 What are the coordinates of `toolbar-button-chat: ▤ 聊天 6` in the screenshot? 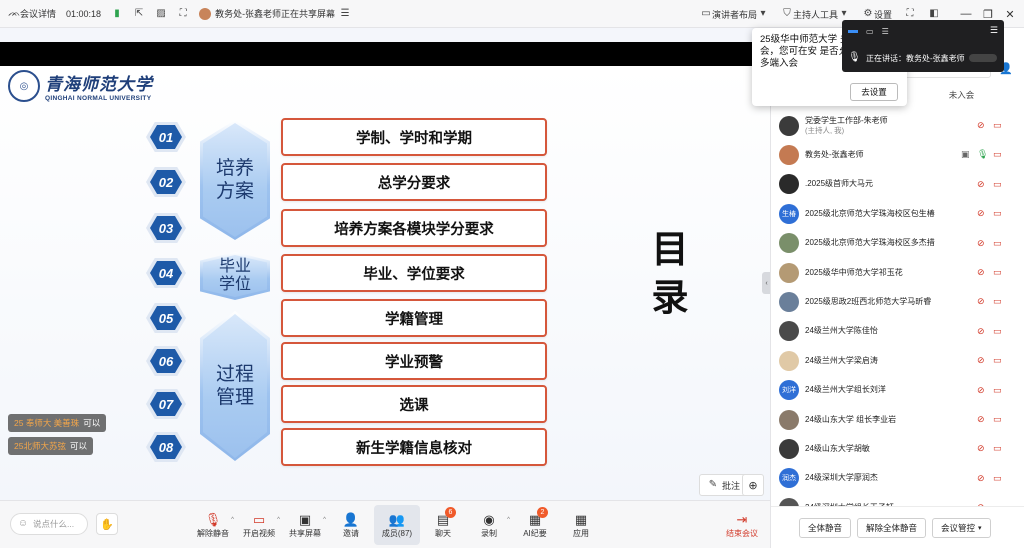 It's located at (443, 525).